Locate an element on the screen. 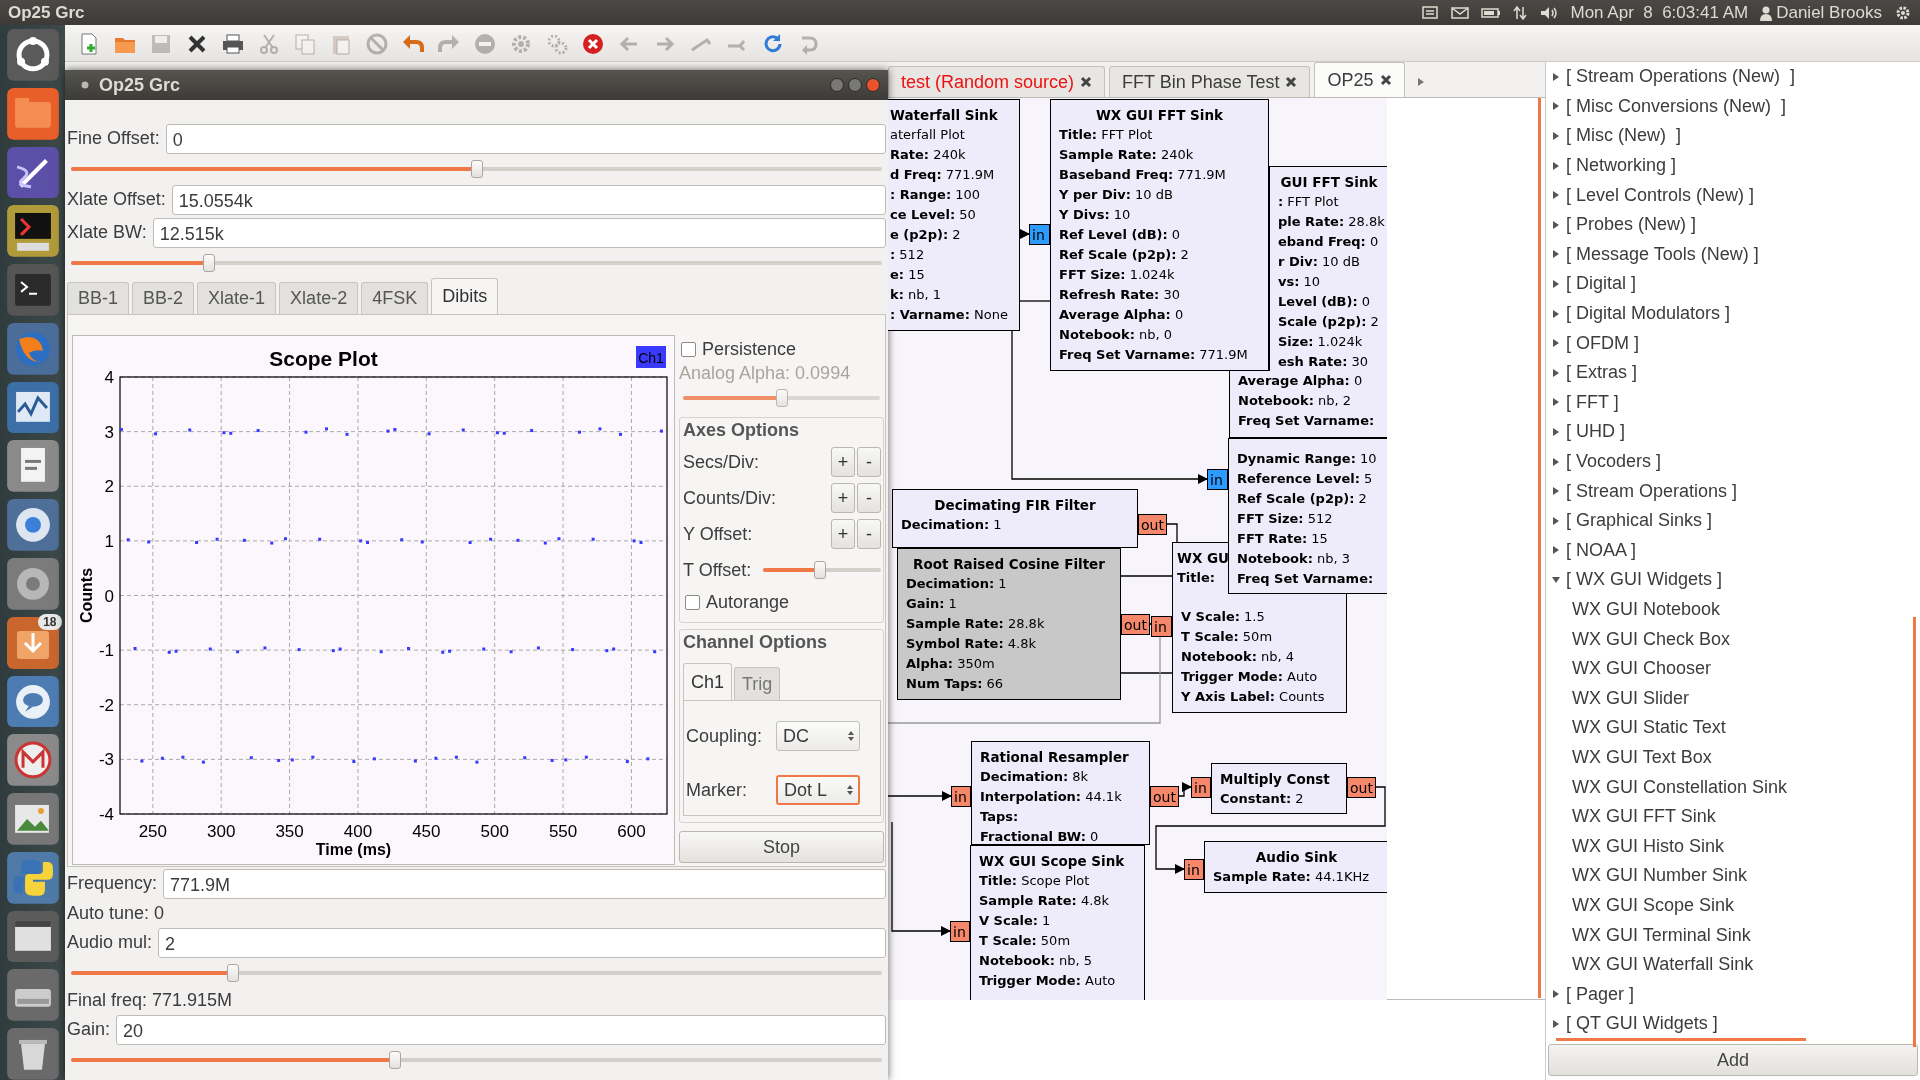  flowgraph-block: Rational Resampler Decimation: 8k Interpolation: 44.1k Taps: Fractional BW: 0 is located at coordinates (1060, 793).